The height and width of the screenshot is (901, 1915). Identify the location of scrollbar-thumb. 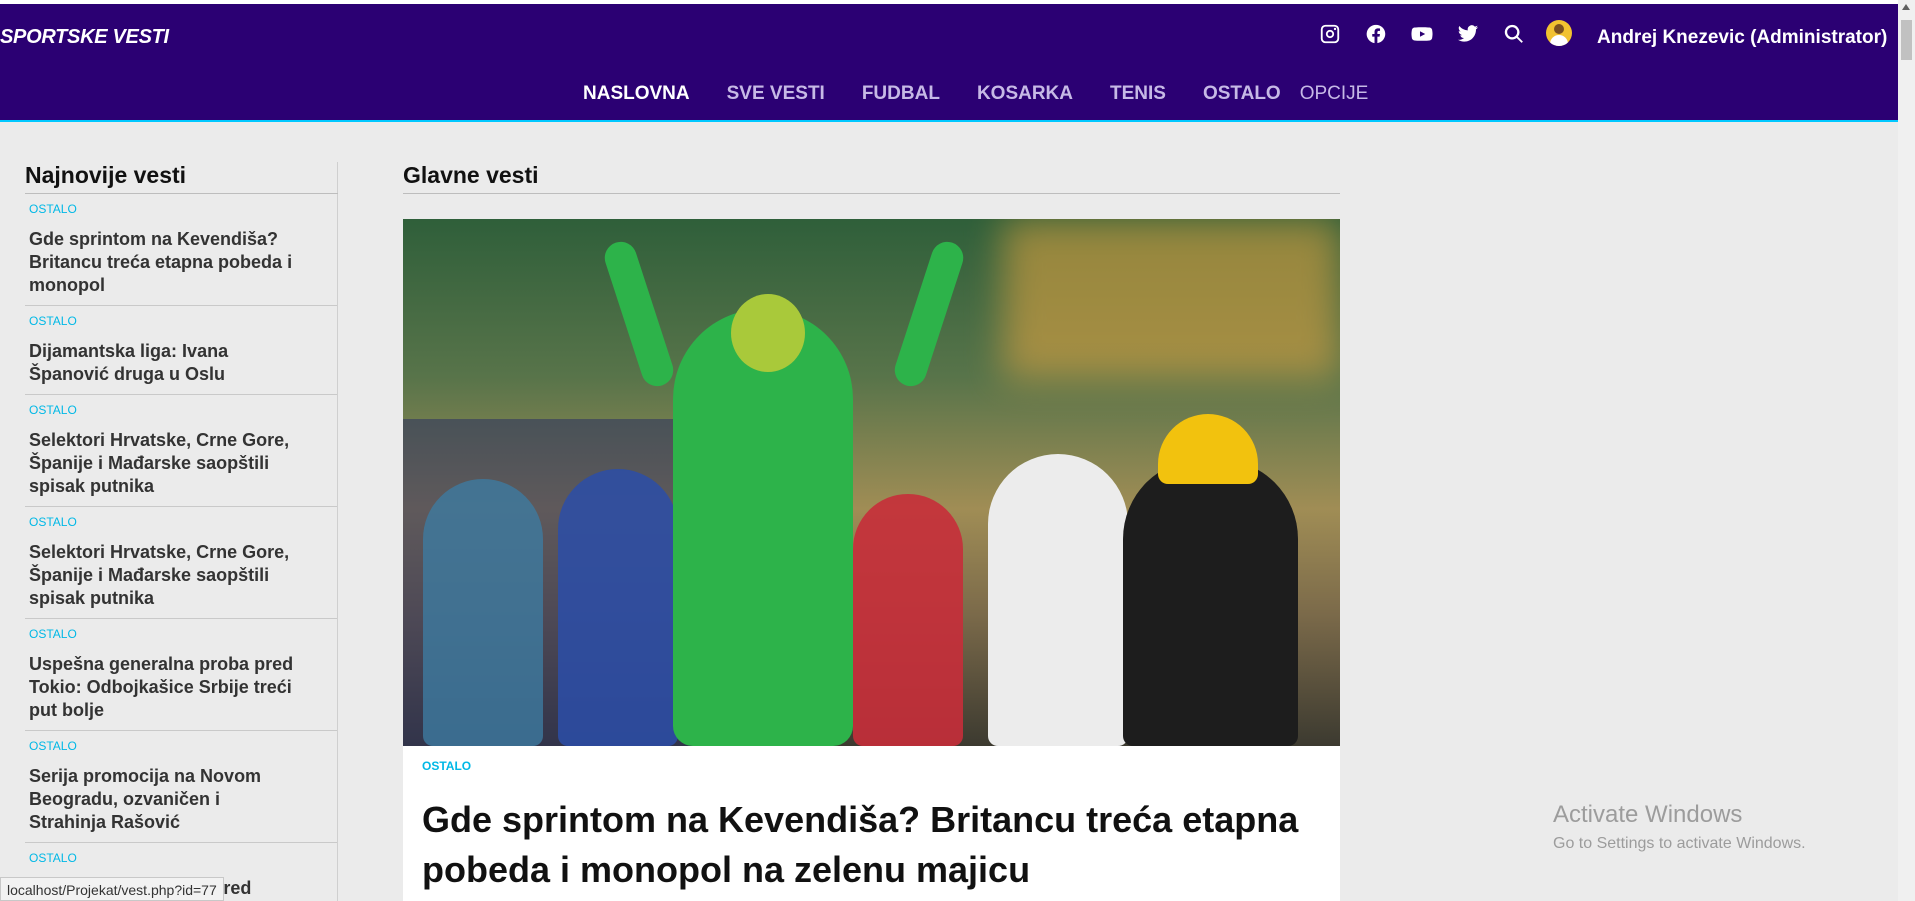
(1906, 40).